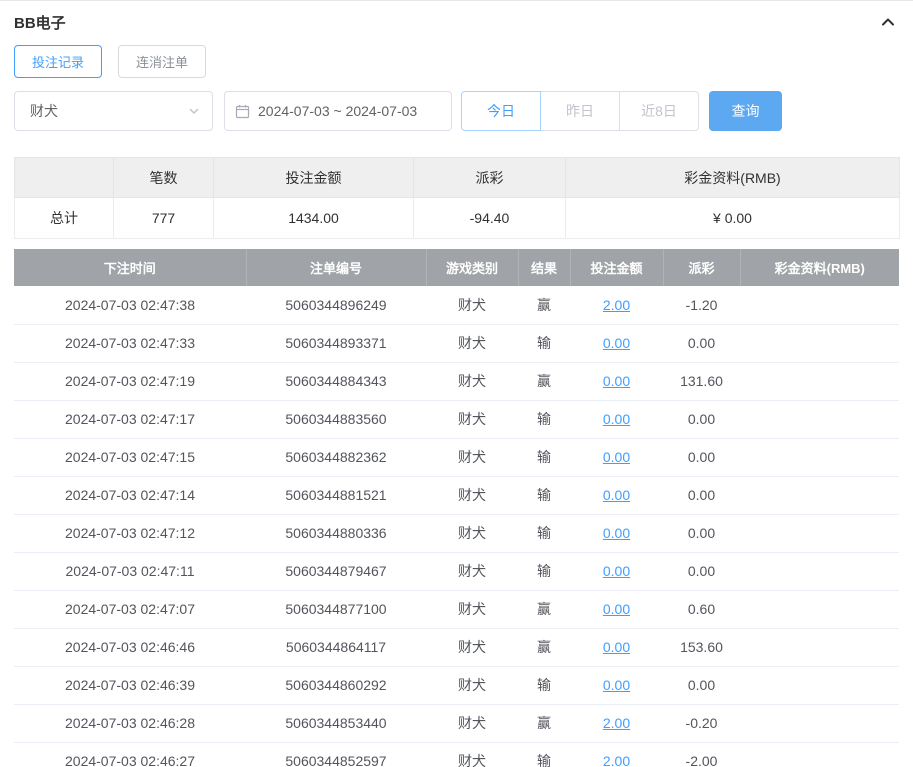 Image resolution: width=913 pixels, height=767 pixels. Describe the element at coordinates (659, 111) in the screenshot. I see `last-8-days-button: 近8日` at that location.